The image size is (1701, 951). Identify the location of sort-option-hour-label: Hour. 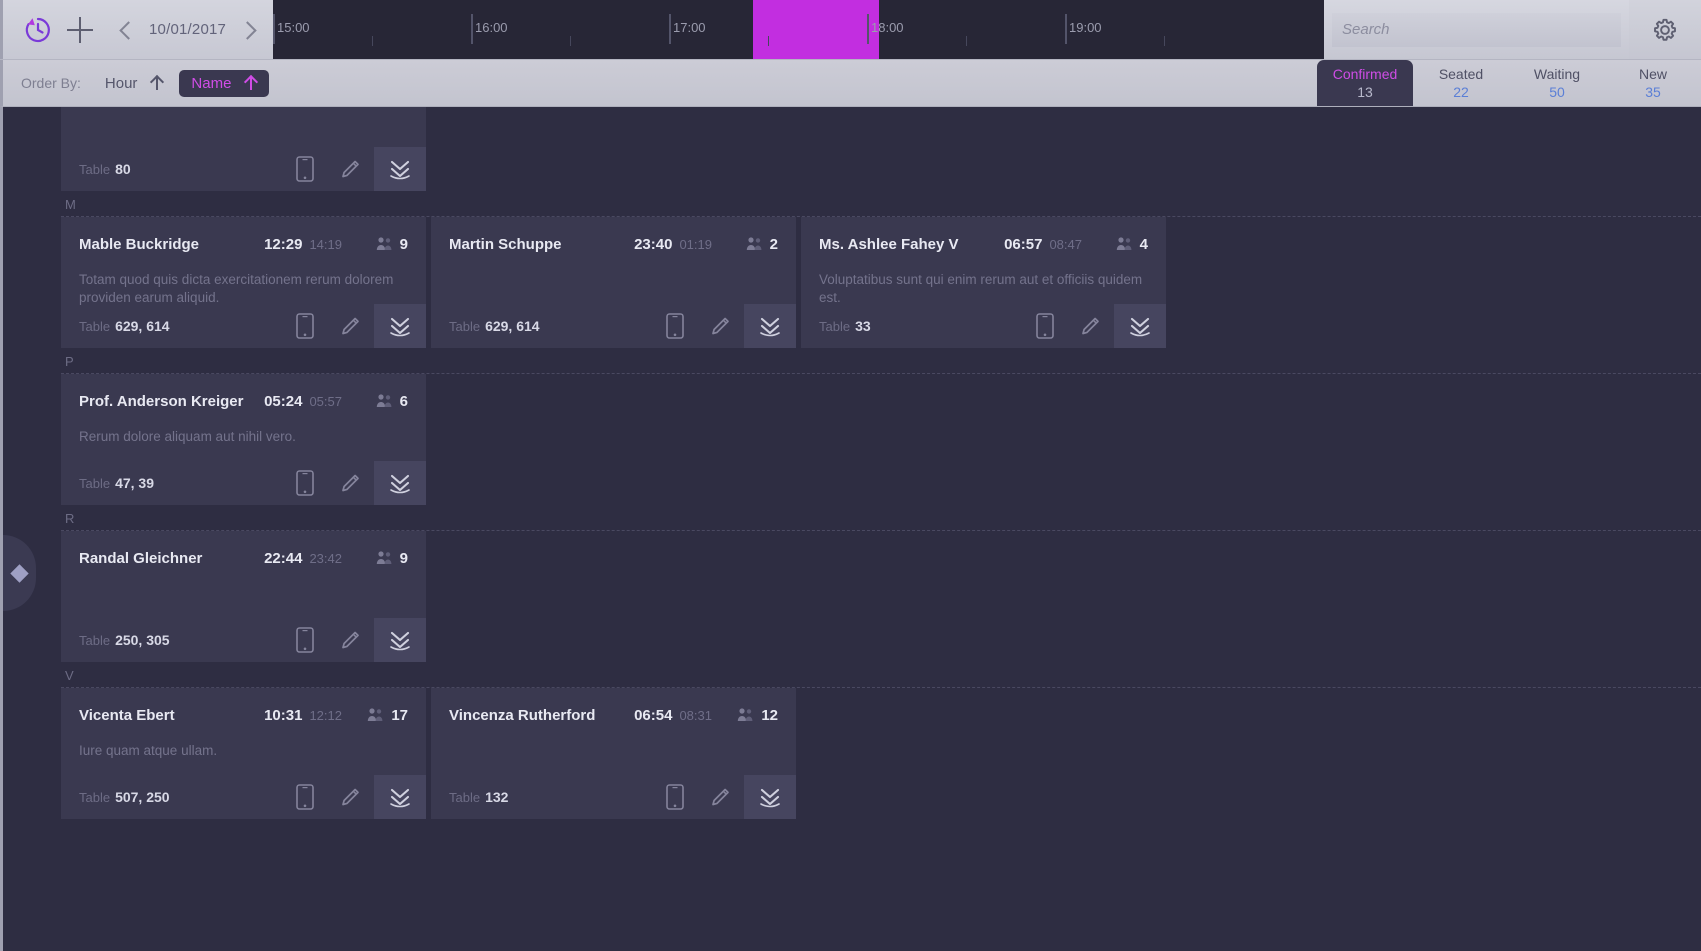
(121, 83).